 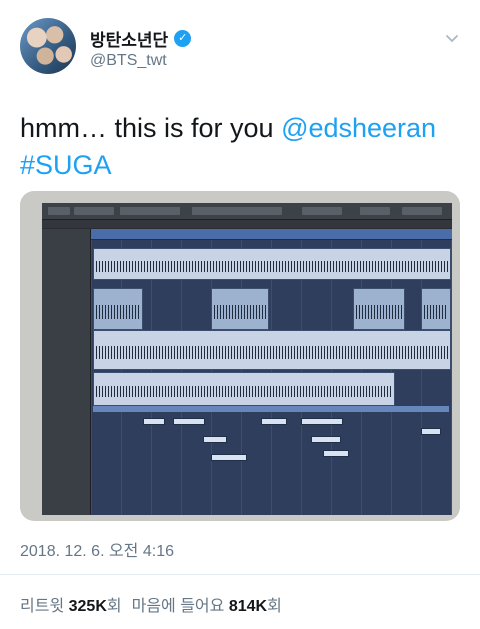 What do you see at coordinates (129, 38) in the screenshot?
I see `author-display-name: 방탄소년단` at bounding box center [129, 38].